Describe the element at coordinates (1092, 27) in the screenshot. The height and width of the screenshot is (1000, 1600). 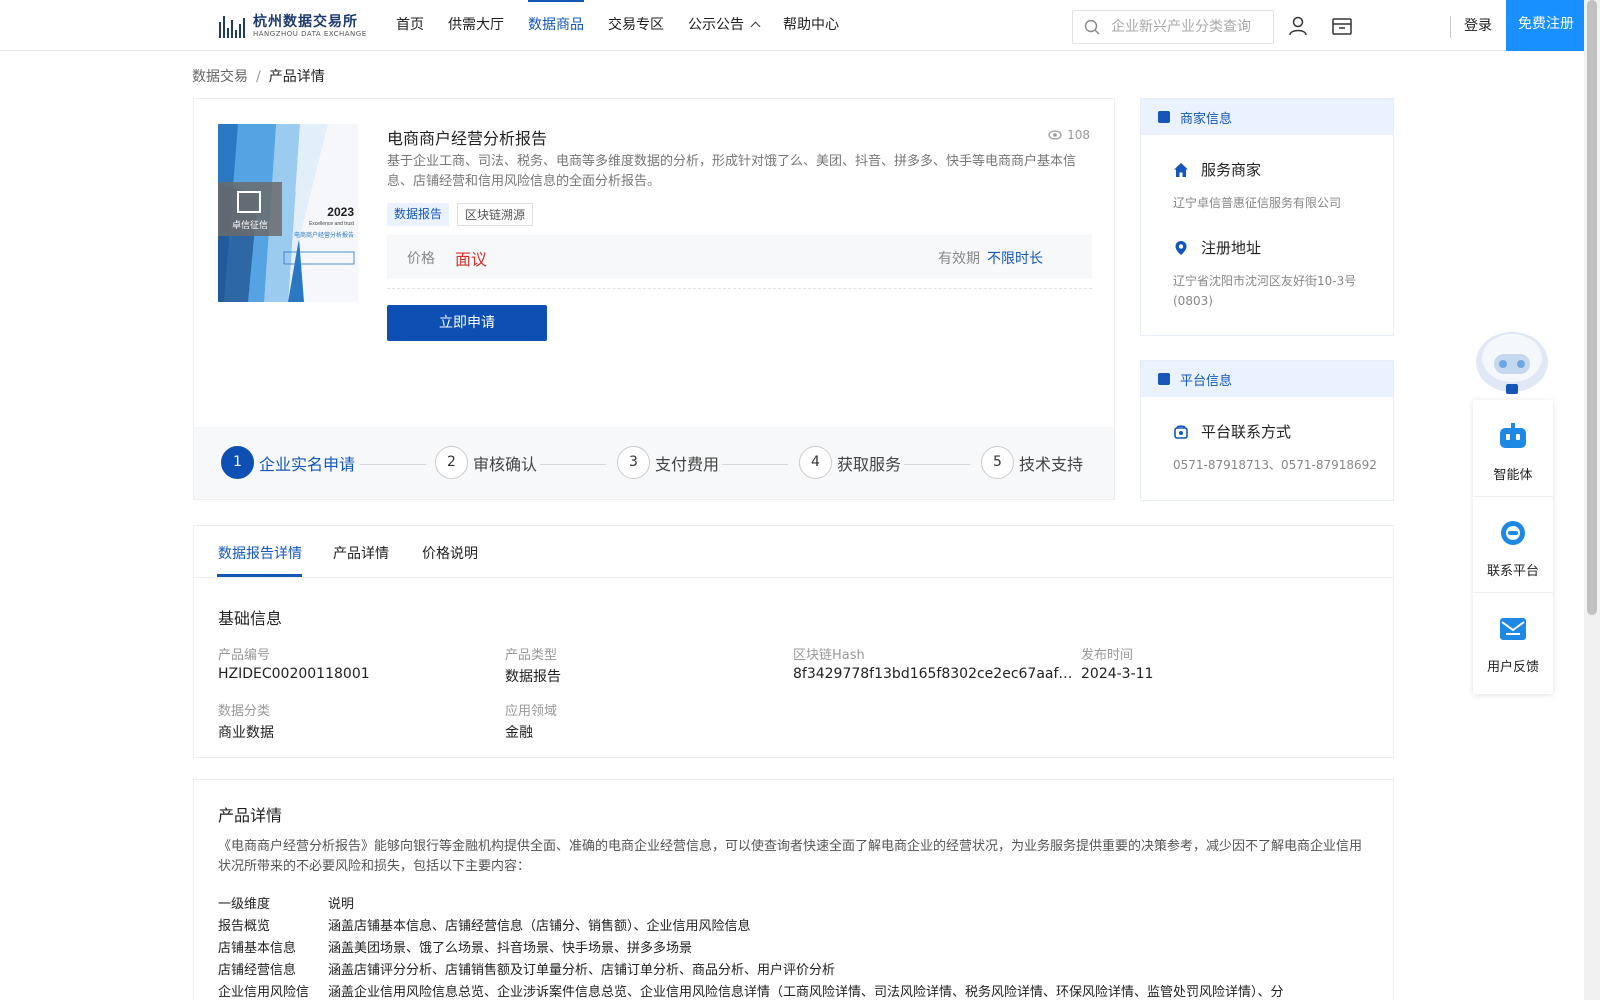
I see `search-icon` at that location.